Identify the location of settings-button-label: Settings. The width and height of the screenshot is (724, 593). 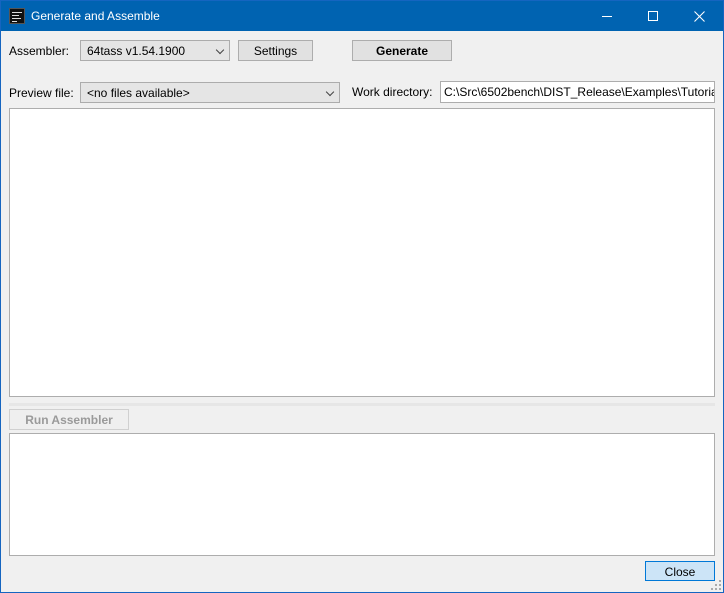
(275, 51).